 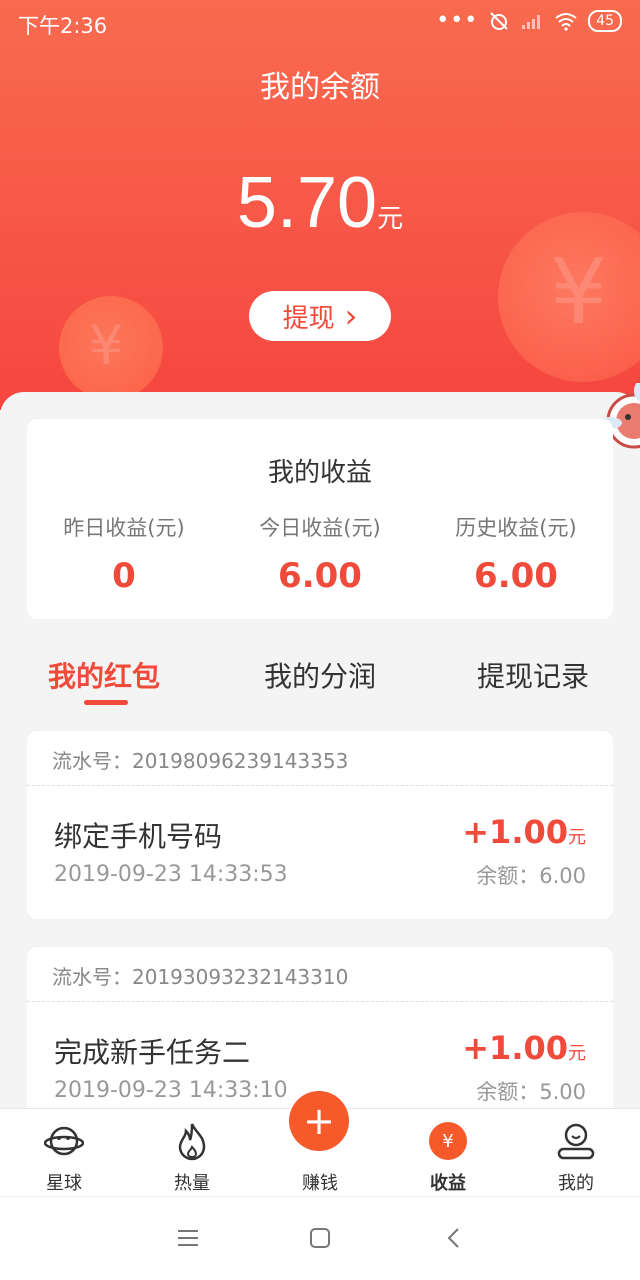 What do you see at coordinates (448, 1141) in the screenshot?
I see `yen-coin-icon: ¥` at bounding box center [448, 1141].